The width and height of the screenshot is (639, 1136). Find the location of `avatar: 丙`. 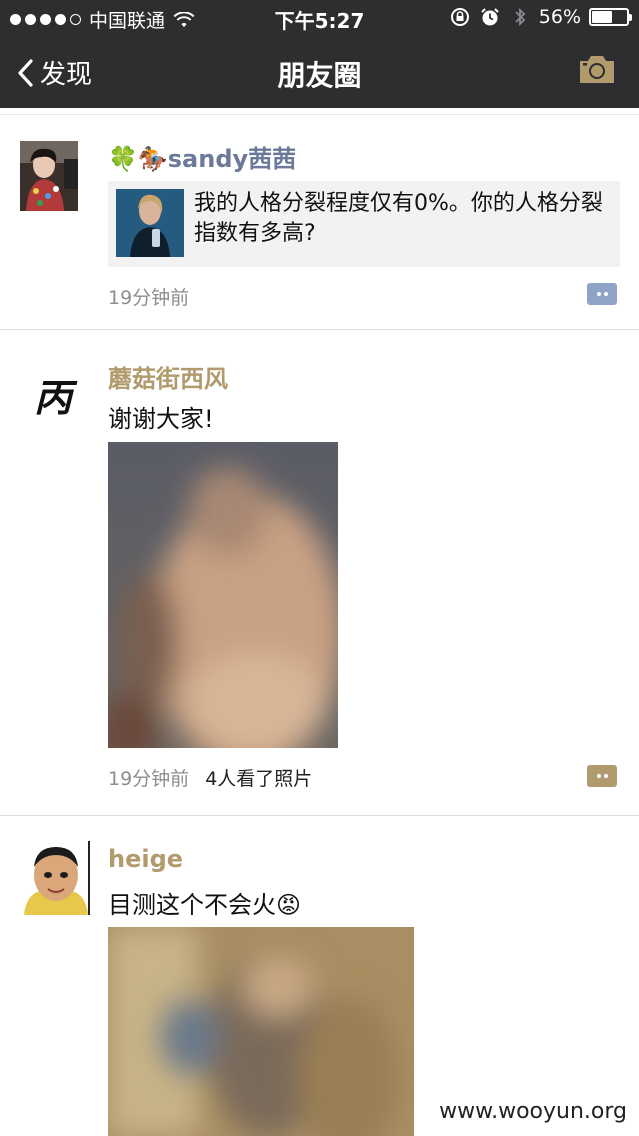

avatar: 丙 is located at coordinates (54, 392).